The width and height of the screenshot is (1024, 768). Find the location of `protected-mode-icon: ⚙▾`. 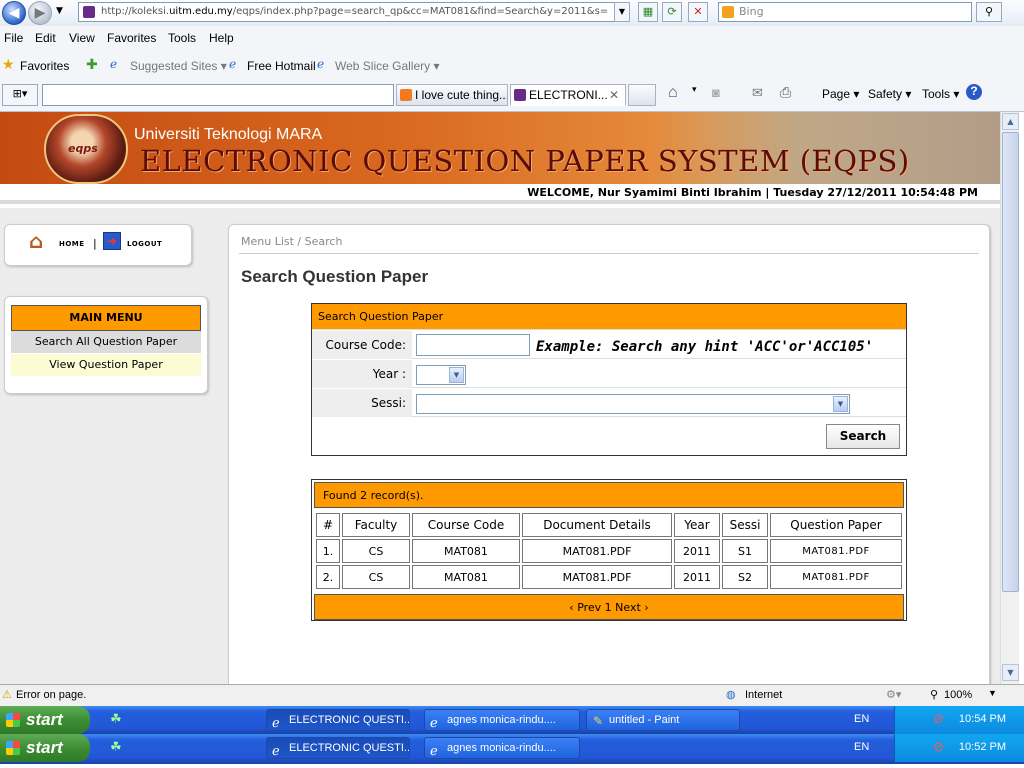

protected-mode-icon: ⚙▾ is located at coordinates (893, 694).